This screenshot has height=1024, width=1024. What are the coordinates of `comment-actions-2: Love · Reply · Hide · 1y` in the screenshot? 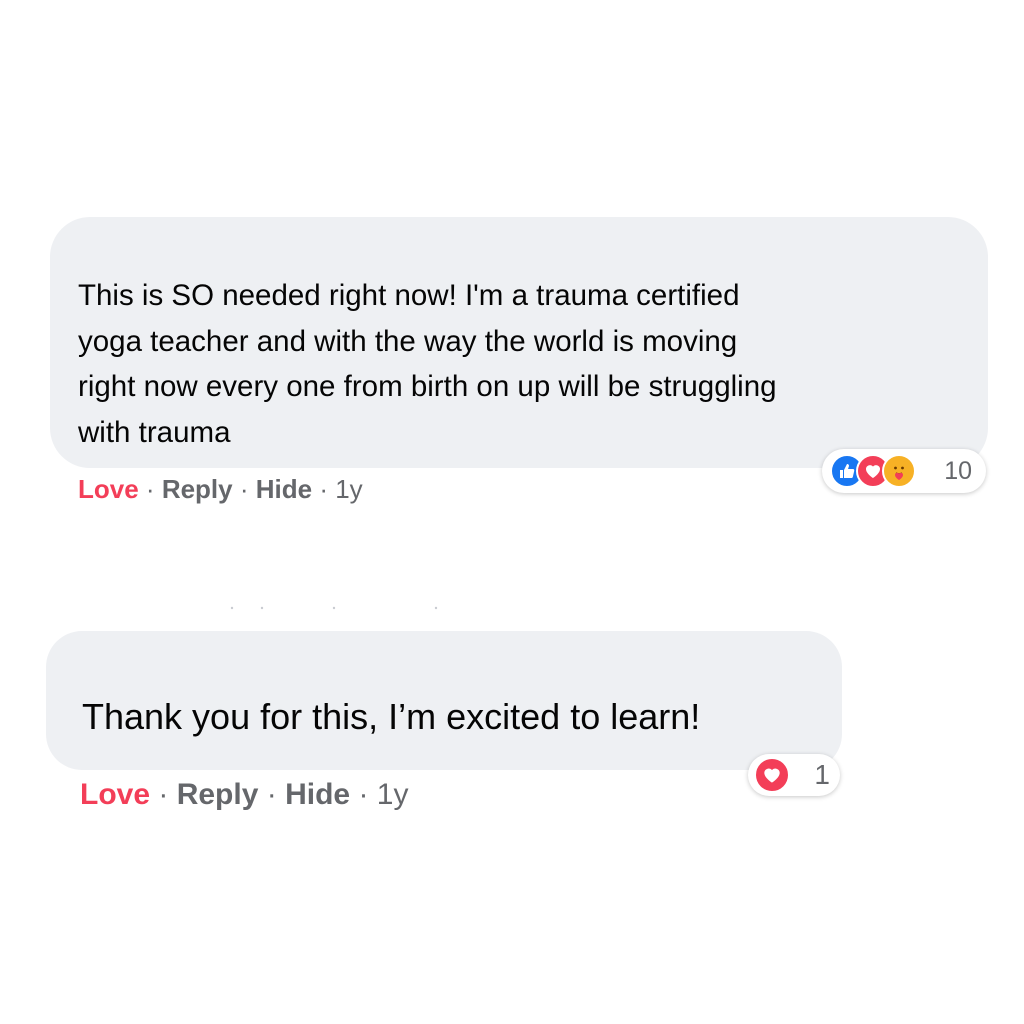 It's located at (244, 795).